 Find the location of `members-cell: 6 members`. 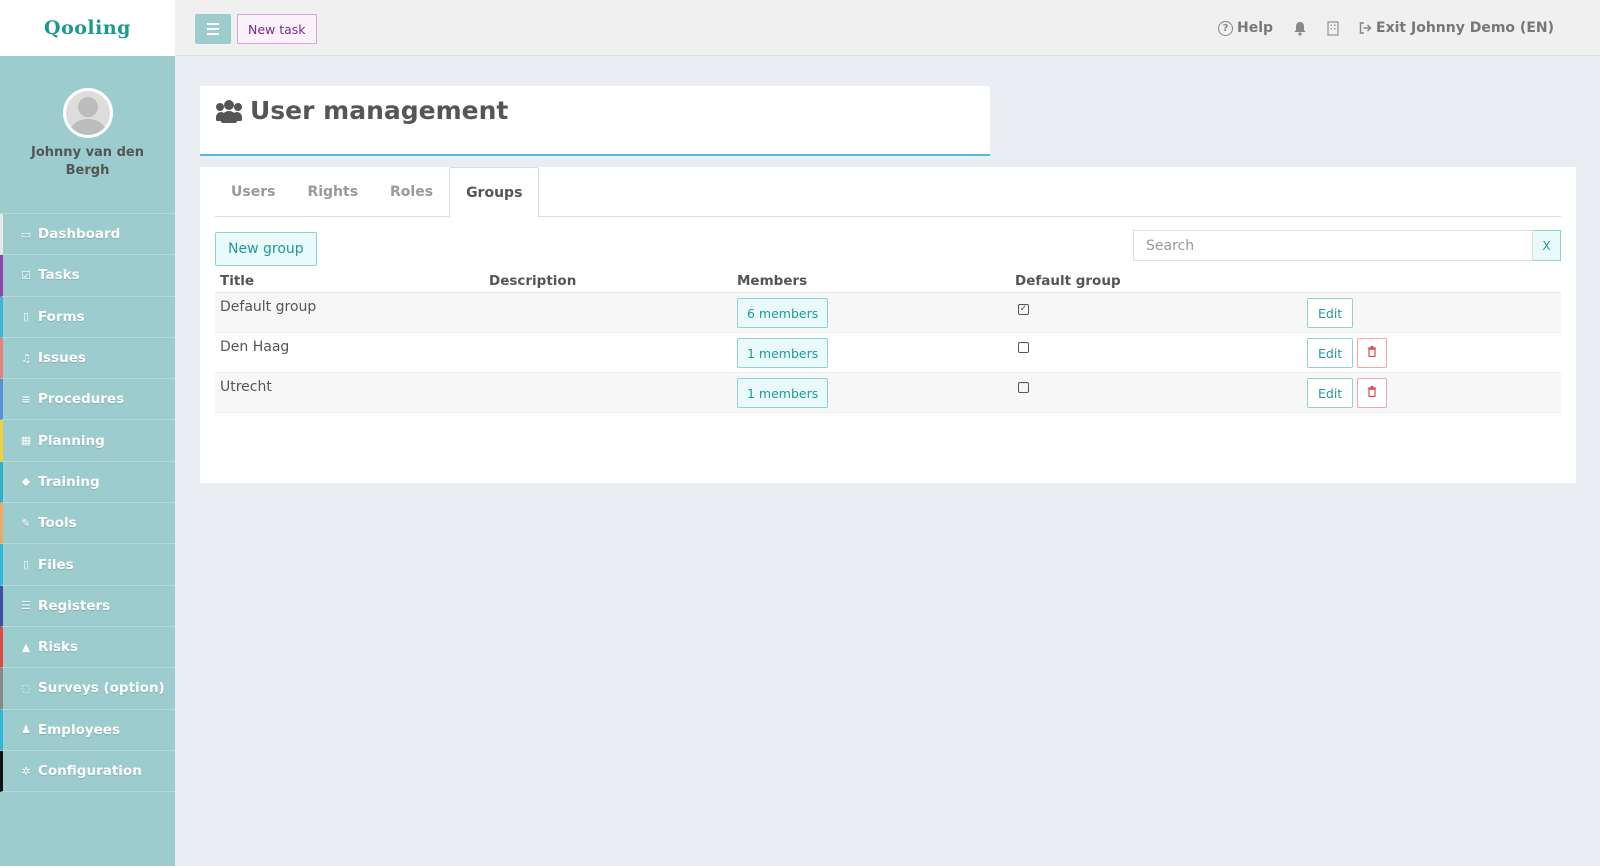

members-cell: 6 members is located at coordinates (876, 312).